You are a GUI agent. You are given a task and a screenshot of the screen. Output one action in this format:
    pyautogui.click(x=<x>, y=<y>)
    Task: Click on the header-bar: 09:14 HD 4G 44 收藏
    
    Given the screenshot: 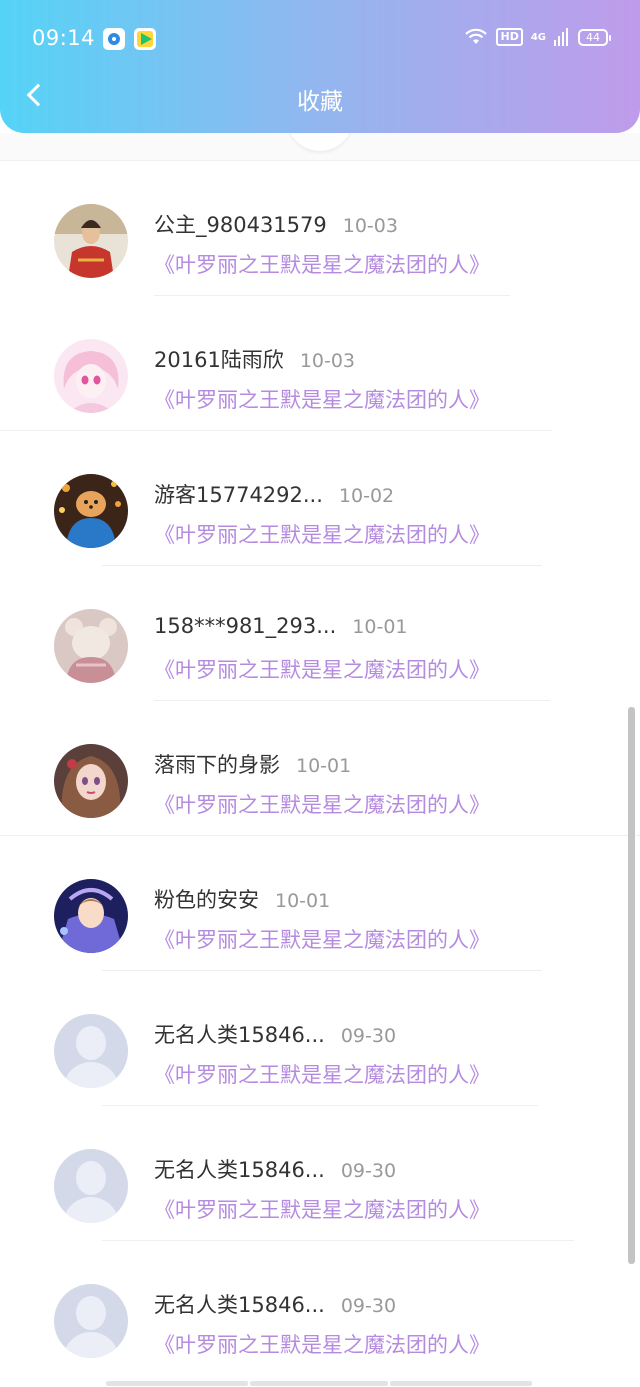 What is the action you would take?
    pyautogui.click(x=320, y=66)
    